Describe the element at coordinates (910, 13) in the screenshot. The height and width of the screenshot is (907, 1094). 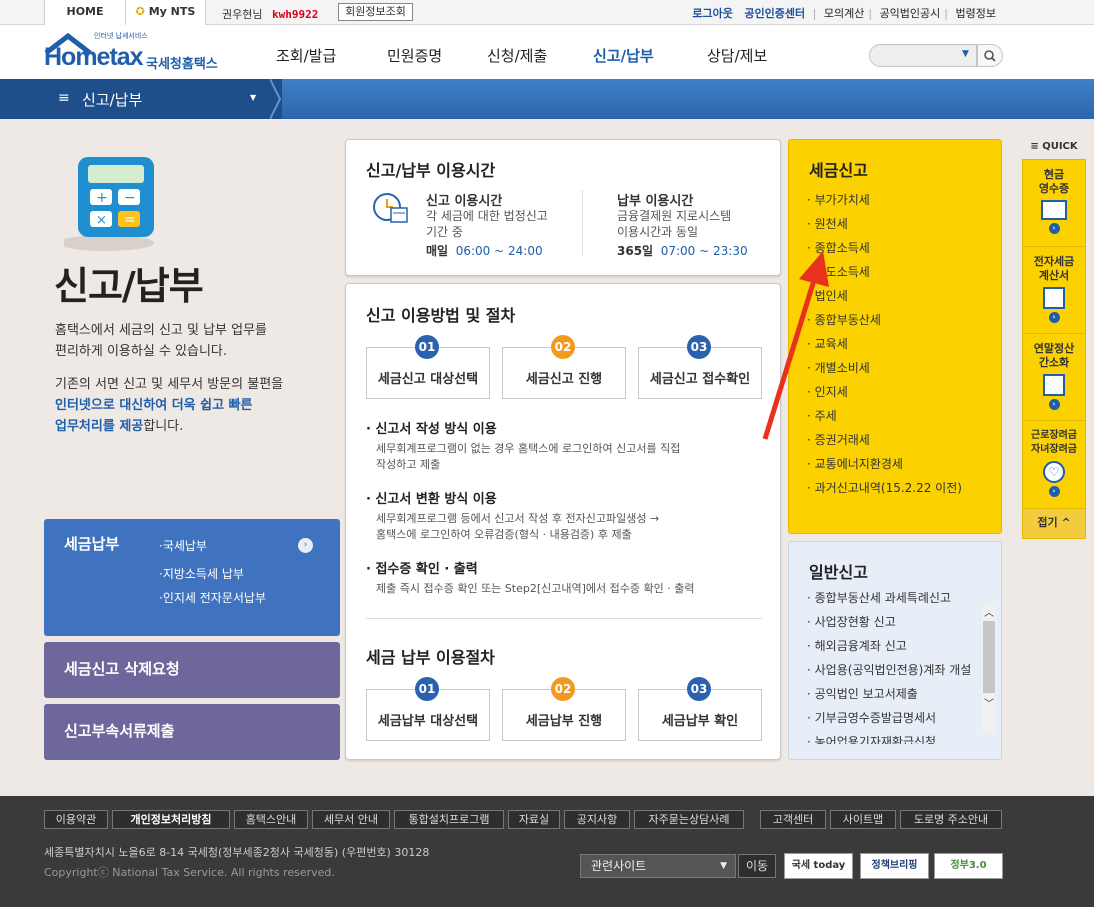
I see `public-corp-link: 공익법인공시` at that location.